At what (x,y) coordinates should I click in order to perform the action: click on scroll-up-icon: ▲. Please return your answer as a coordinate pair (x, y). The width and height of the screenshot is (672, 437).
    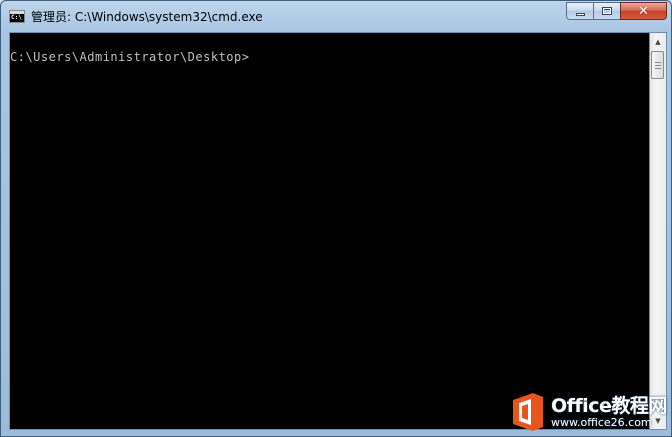
    Looking at the image, I should click on (658, 41).